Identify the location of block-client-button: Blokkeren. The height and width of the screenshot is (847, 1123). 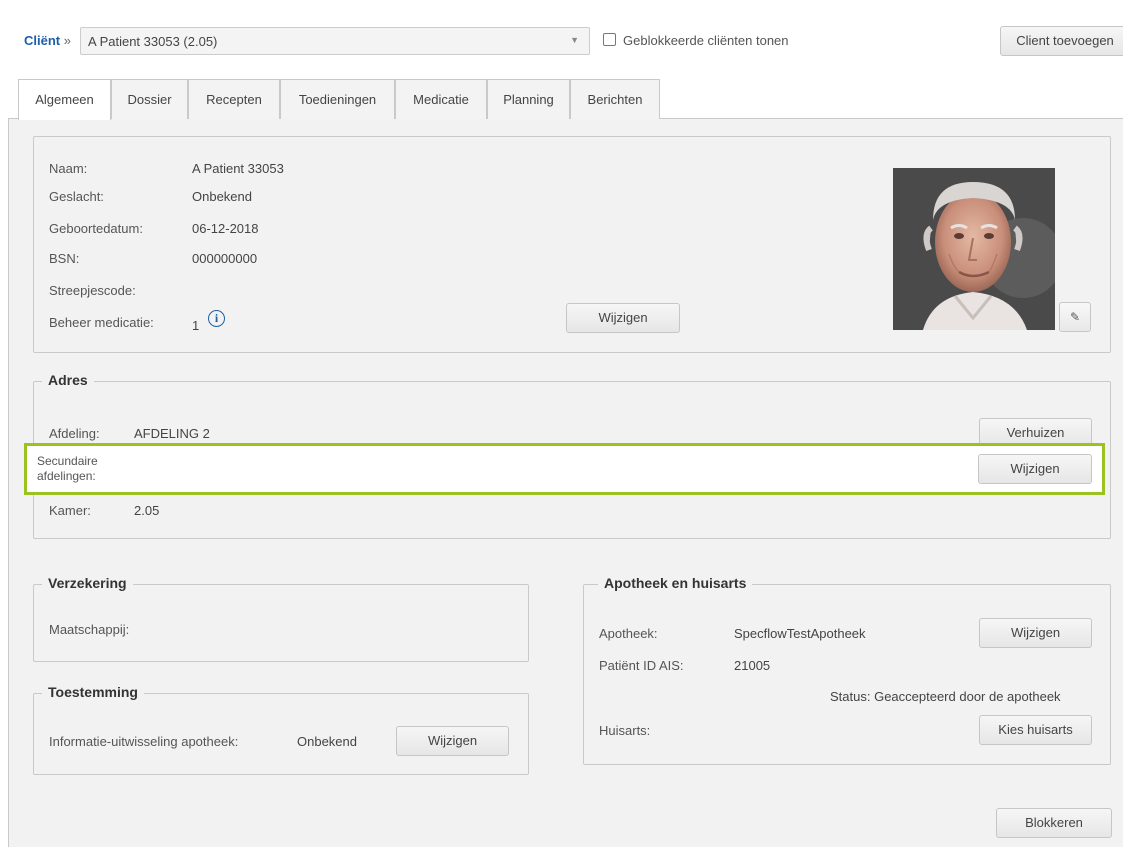
(1054, 823).